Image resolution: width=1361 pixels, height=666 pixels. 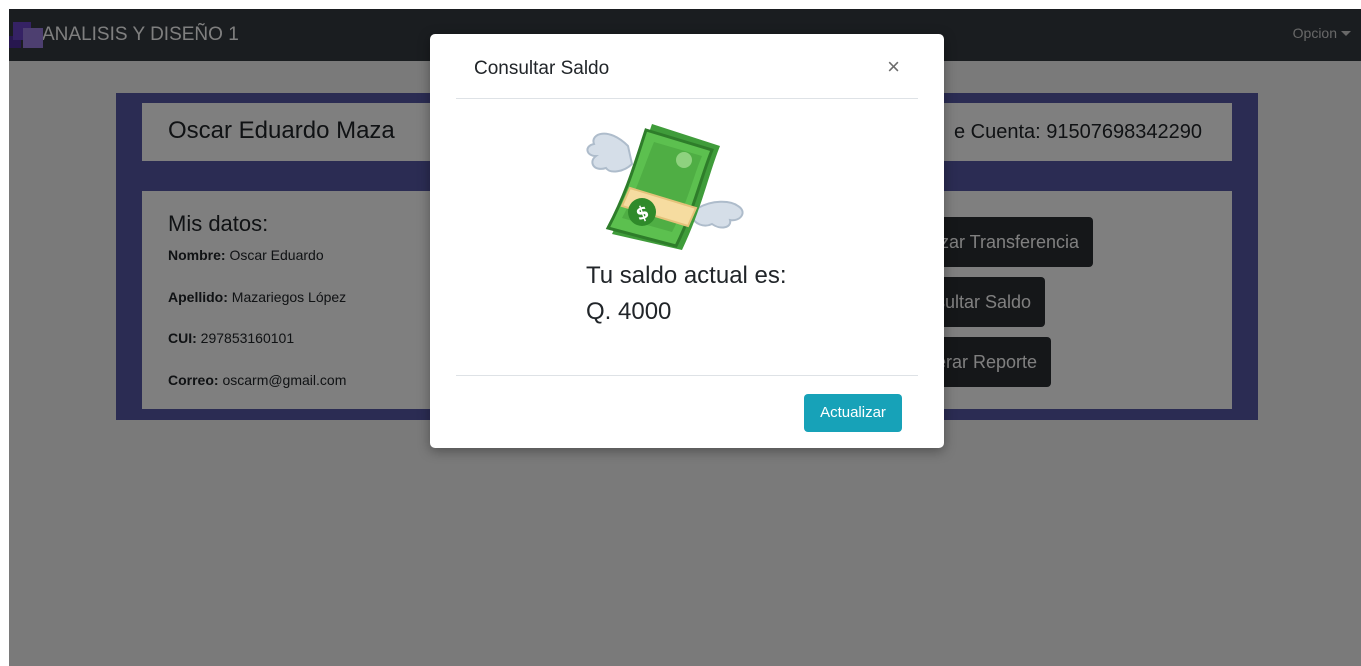 What do you see at coordinates (686, 275) in the screenshot?
I see `balance-label: Tu saldo actual es:` at bounding box center [686, 275].